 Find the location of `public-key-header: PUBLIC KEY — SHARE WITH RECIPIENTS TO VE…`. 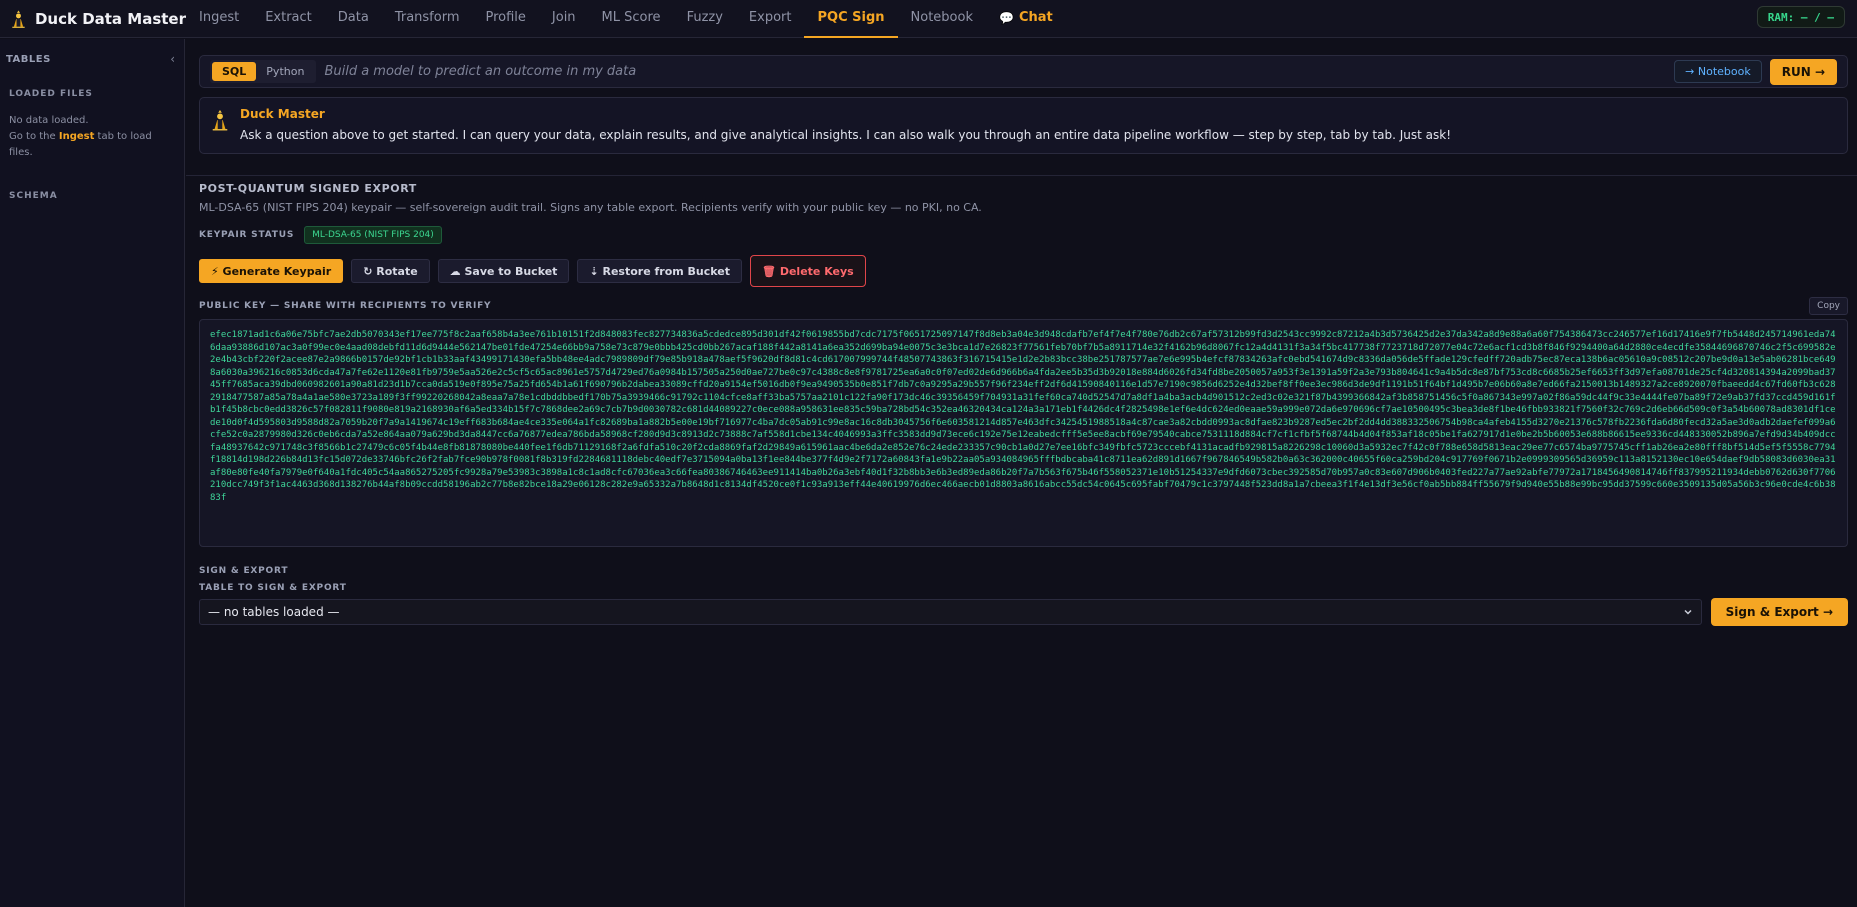

public-key-header: PUBLIC KEY — SHARE WITH RECIPIENTS TO VE… is located at coordinates (1023, 306).